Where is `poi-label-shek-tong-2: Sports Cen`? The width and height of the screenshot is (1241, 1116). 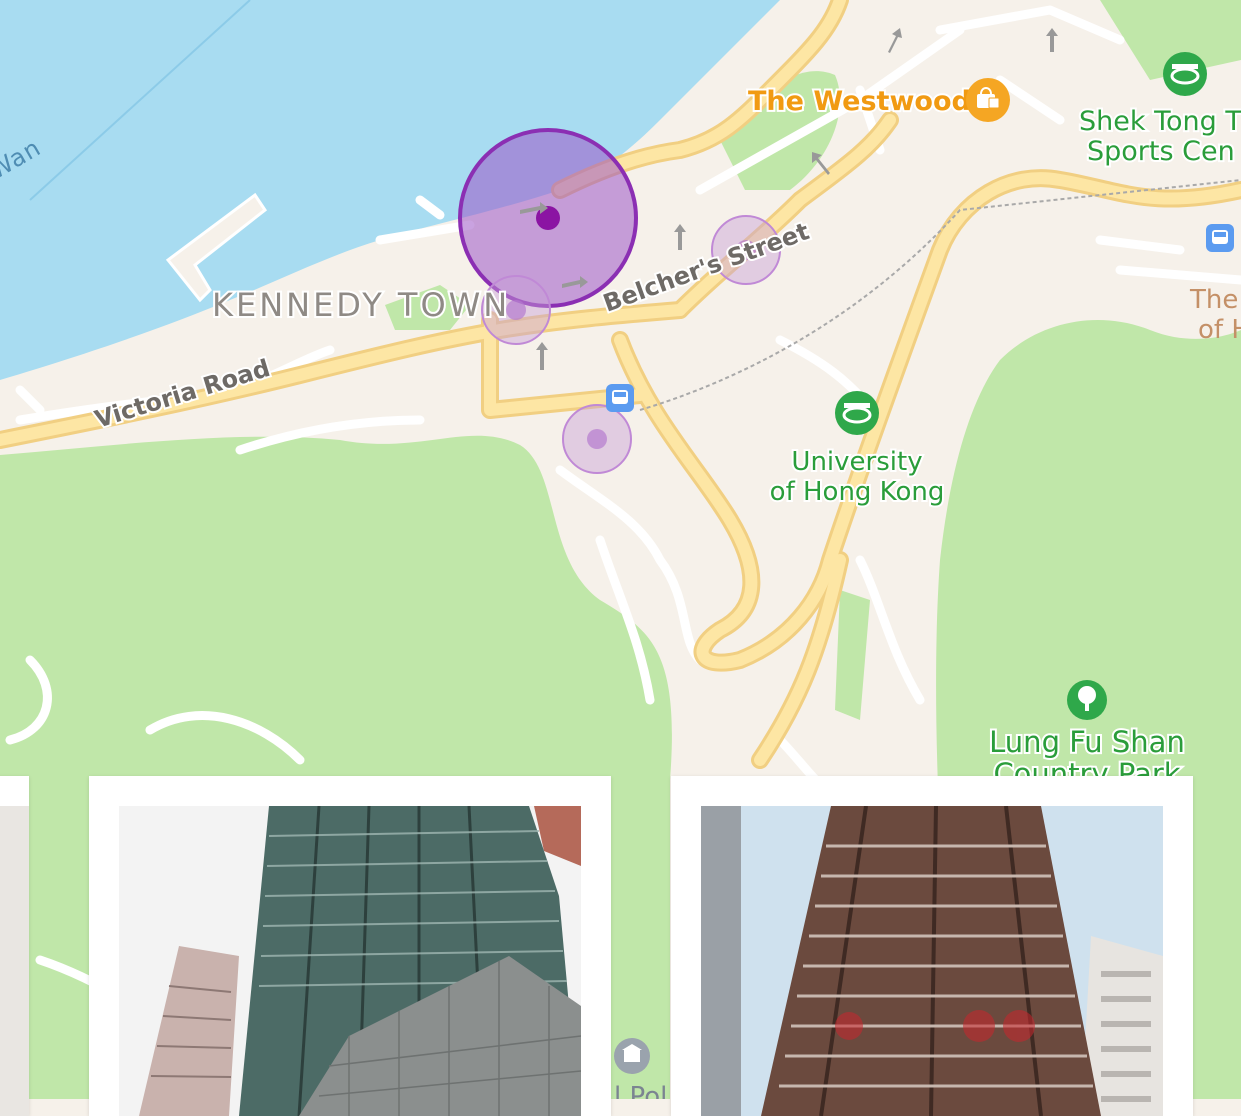
poi-label-shek-tong-2: Sports Cen is located at coordinates (1161, 151).